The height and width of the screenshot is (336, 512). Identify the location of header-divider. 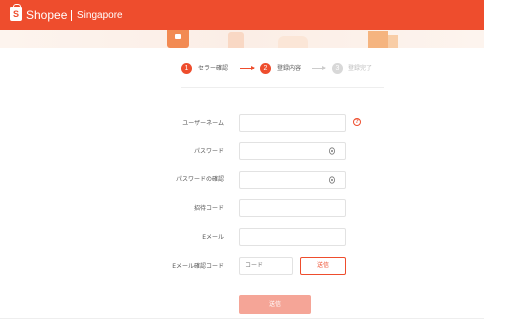
(71, 15).